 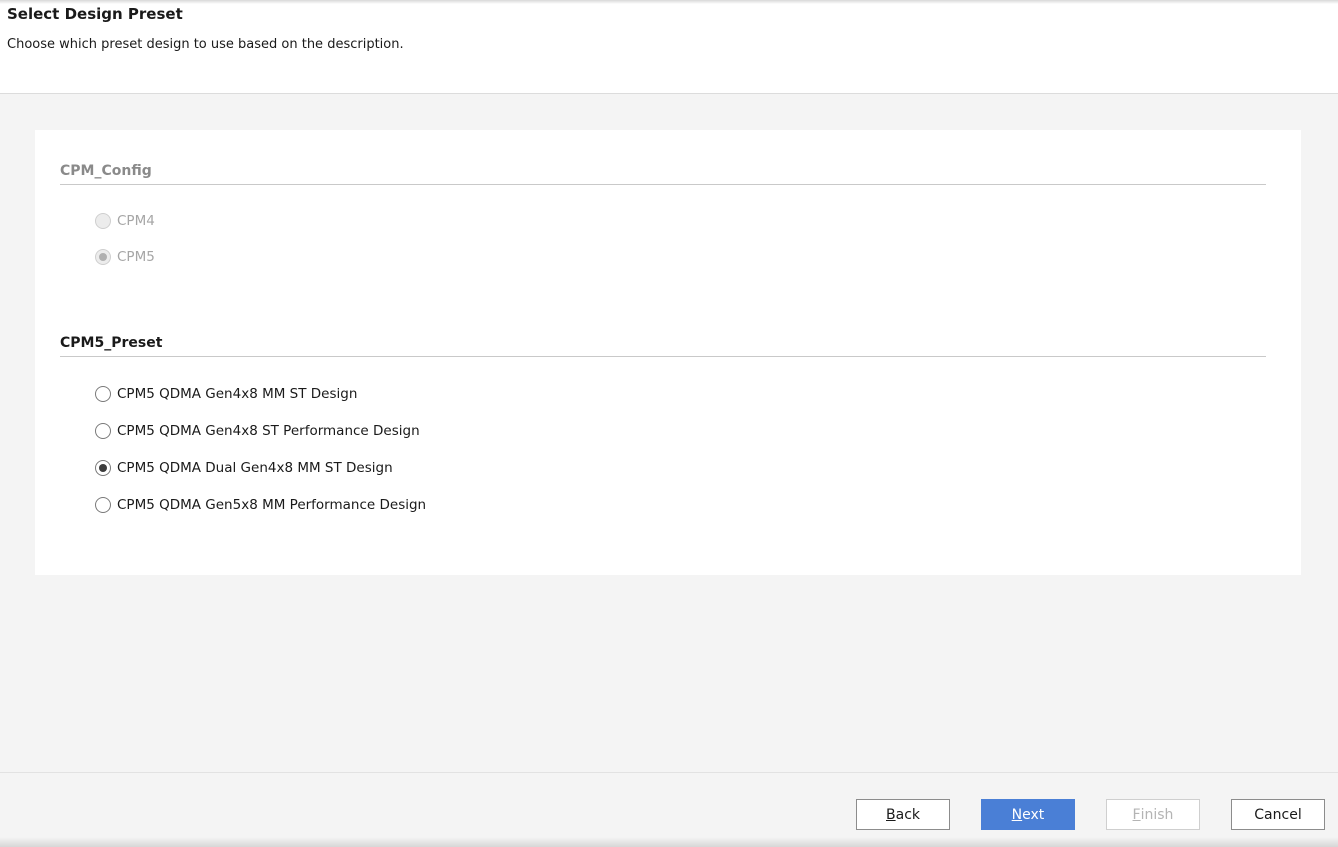 I want to click on page-title: Select Design Preset, so click(x=95, y=14).